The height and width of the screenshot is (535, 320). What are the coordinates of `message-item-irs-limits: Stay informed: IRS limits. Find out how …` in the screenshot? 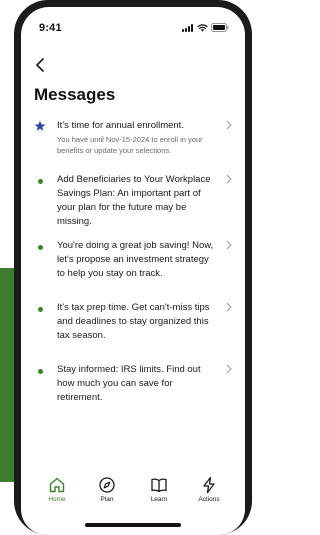 It's located at (133, 384).